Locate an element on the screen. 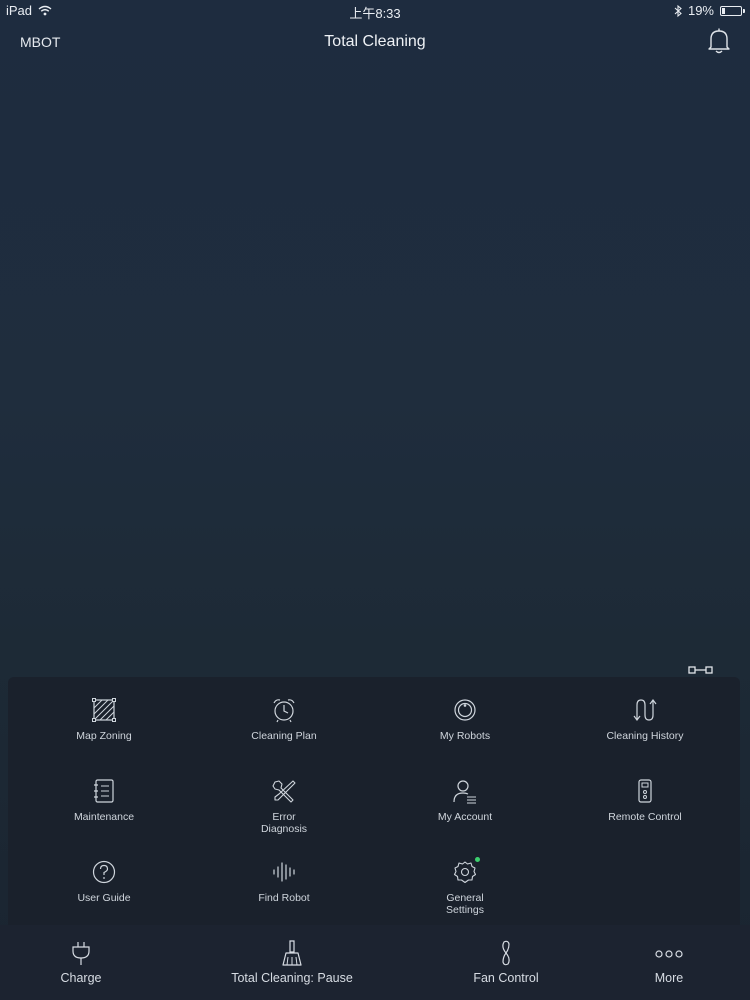 This screenshot has width=750, height=1000. notebook-icon is located at coordinates (104, 791).